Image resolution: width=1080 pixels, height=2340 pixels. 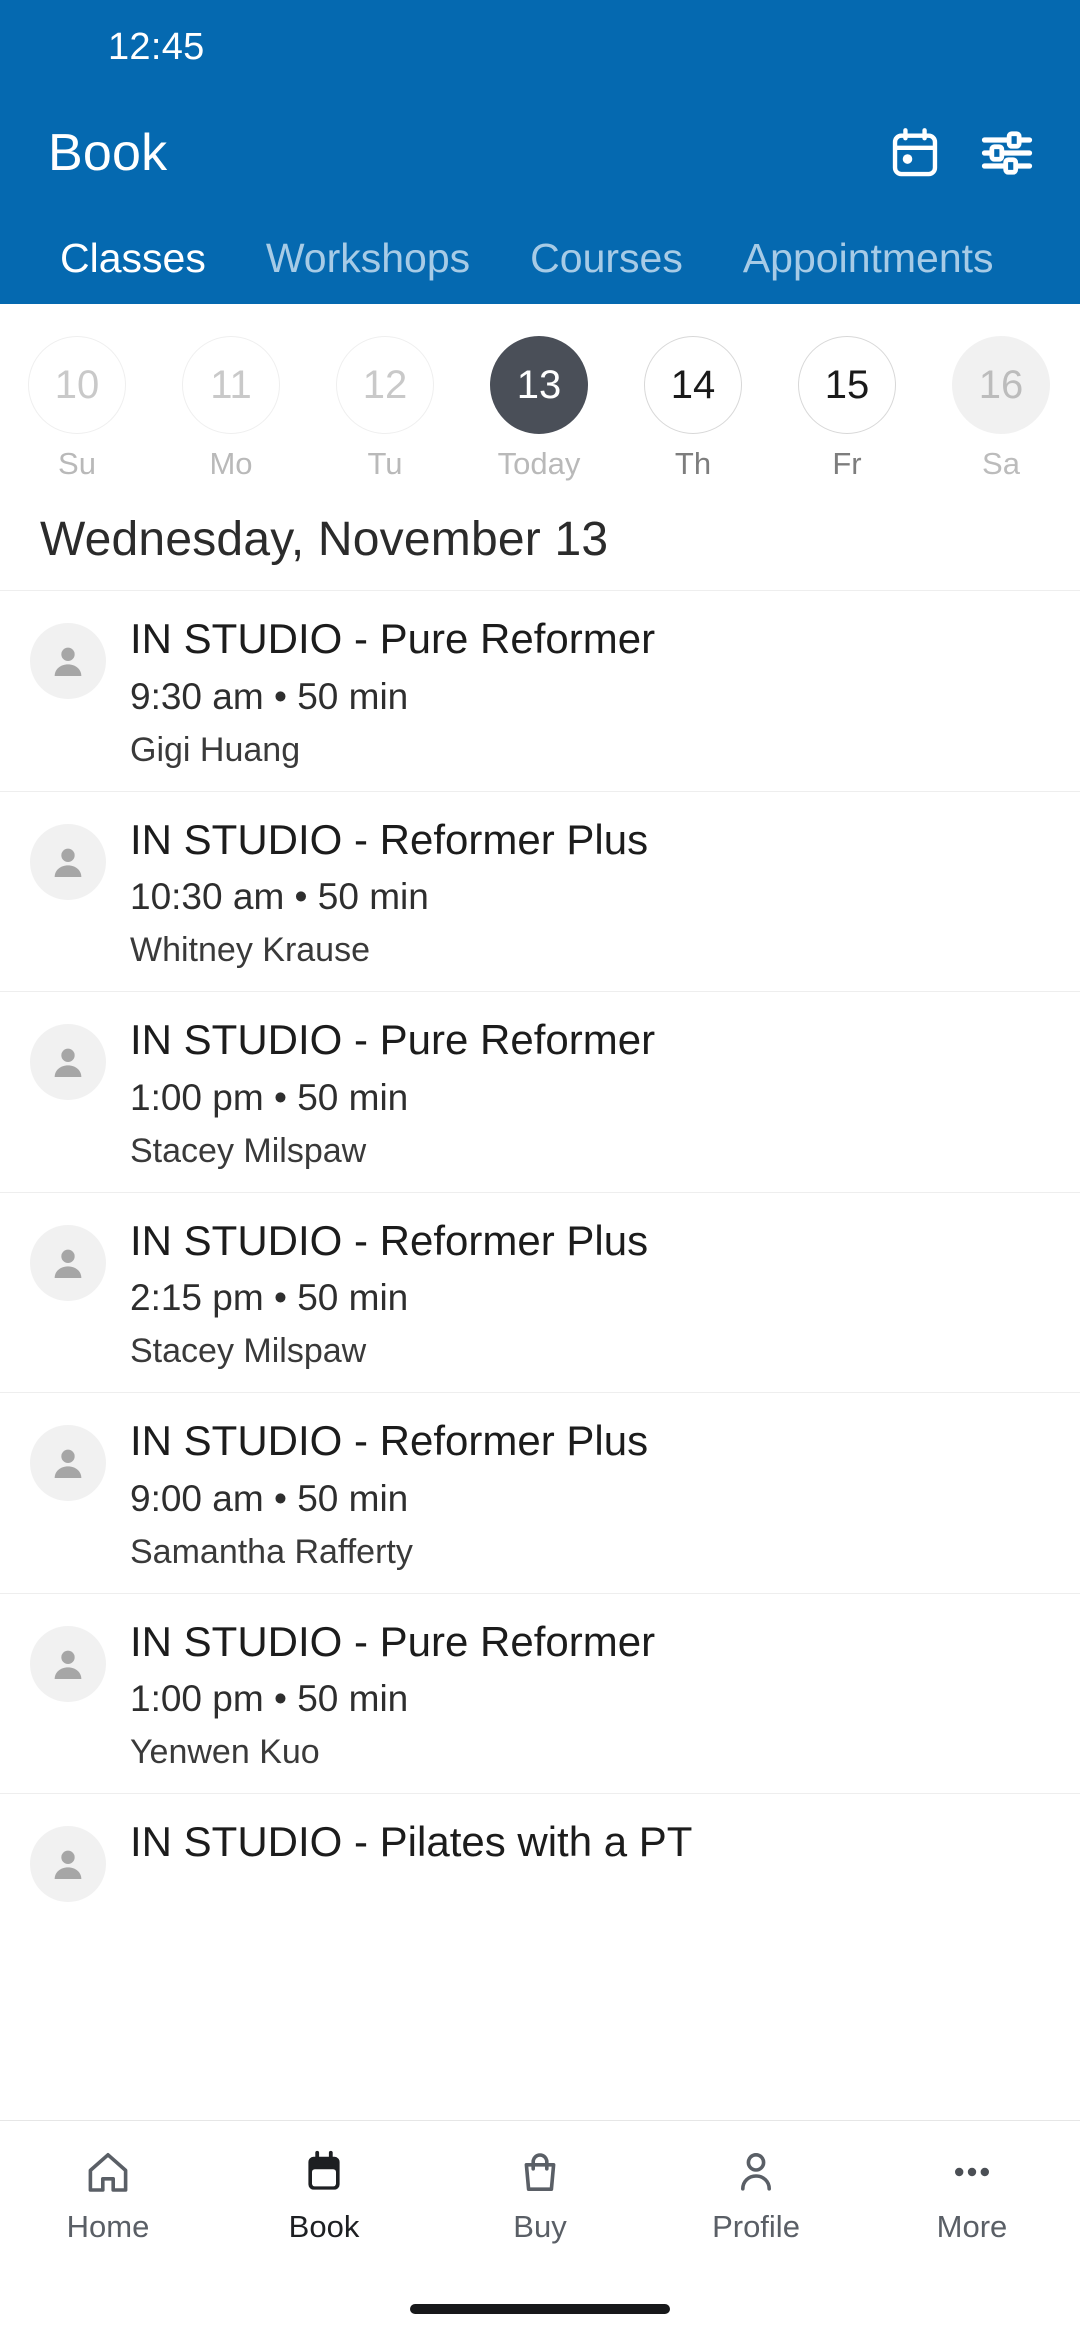 What do you see at coordinates (756, 2226) in the screenshot?
I see `nav-label: Profile` at bounding box center [756, 2226].